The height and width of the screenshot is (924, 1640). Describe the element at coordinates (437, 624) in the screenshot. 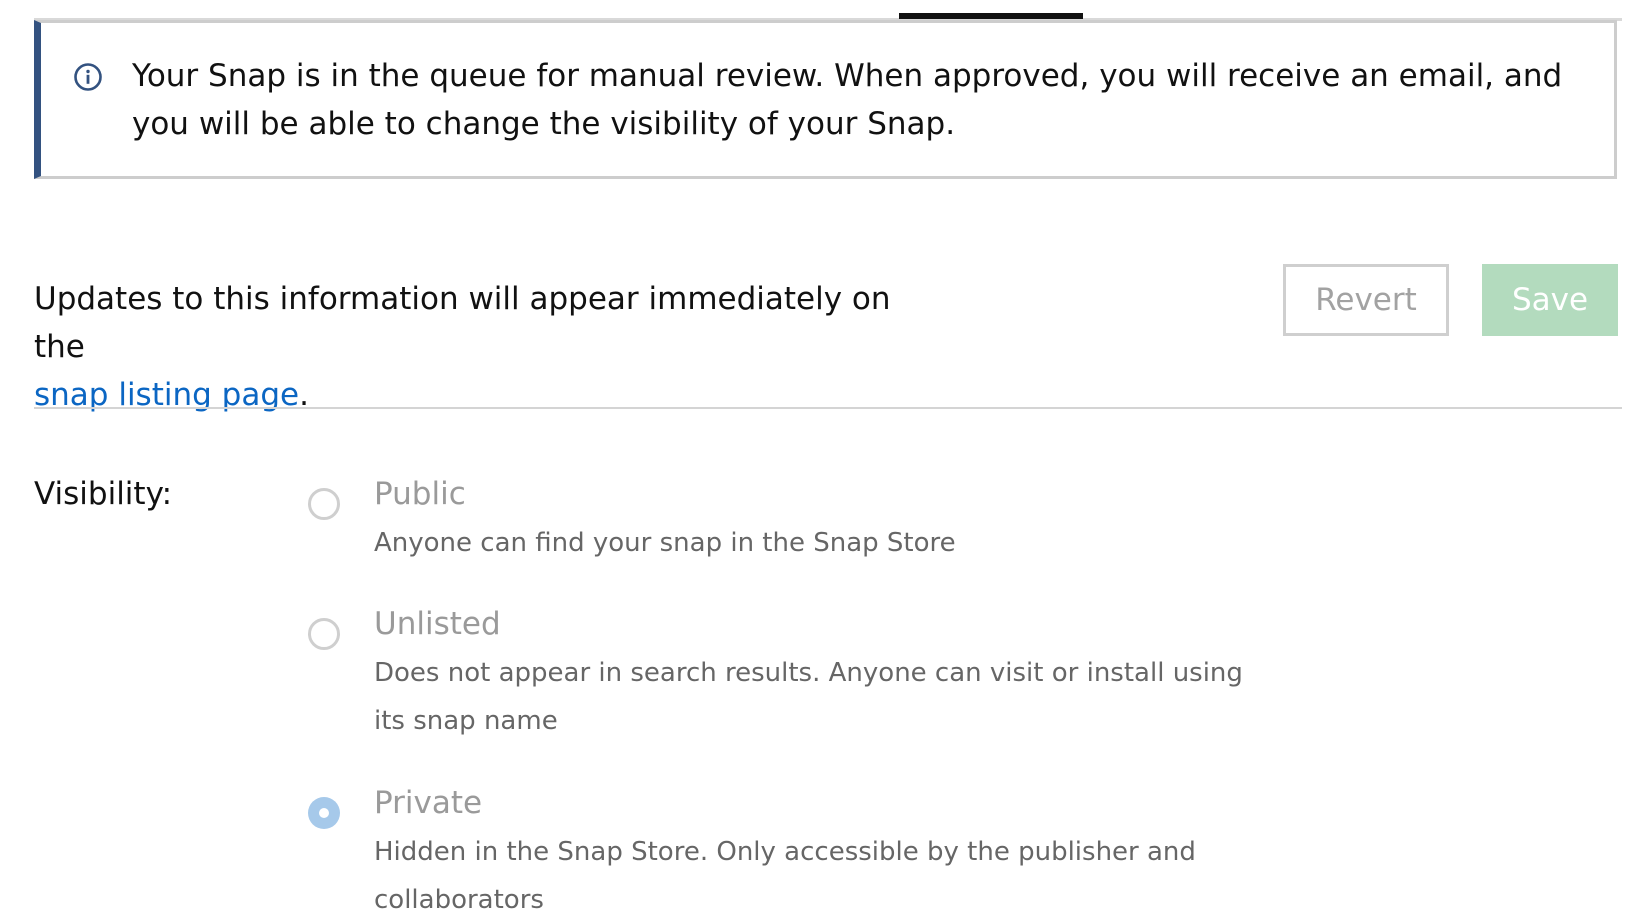

I see `option-label-unlisted: Unlisted` at that location.